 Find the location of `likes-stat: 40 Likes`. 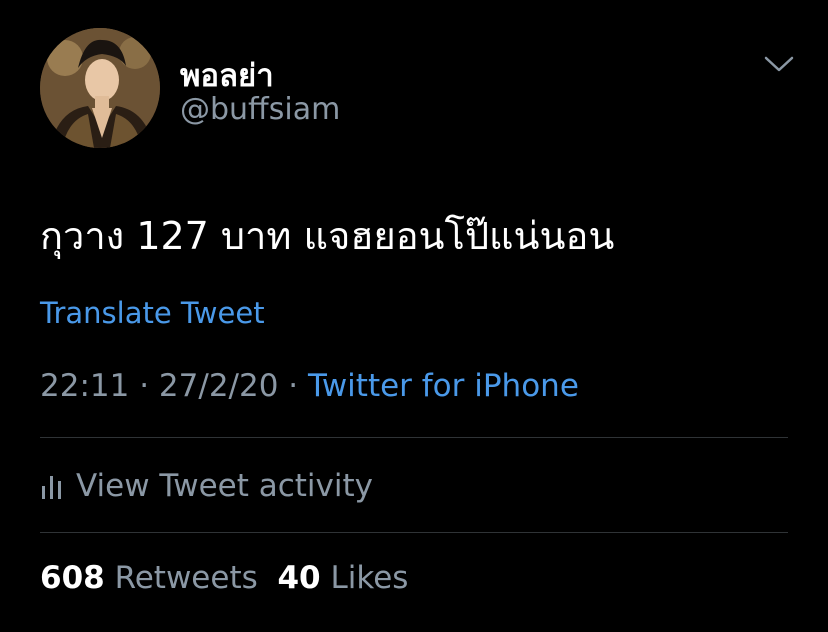

likes-stat: 40 Likes is located at coordinates (342, 578).